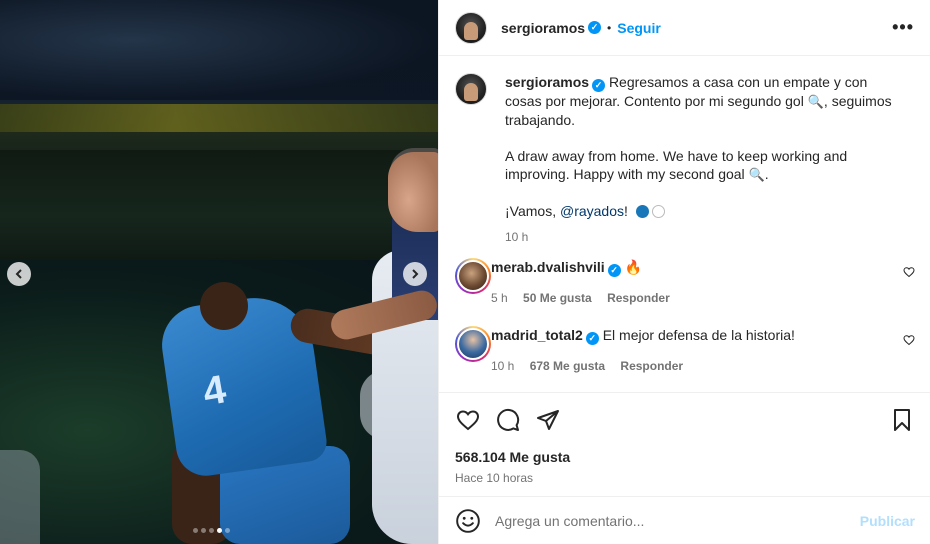 The height and width of the screenshot is (544, 930). Describe the element at coordinates (592, 211) in the screenshot. I see `mention-link: @rayados` at that location.